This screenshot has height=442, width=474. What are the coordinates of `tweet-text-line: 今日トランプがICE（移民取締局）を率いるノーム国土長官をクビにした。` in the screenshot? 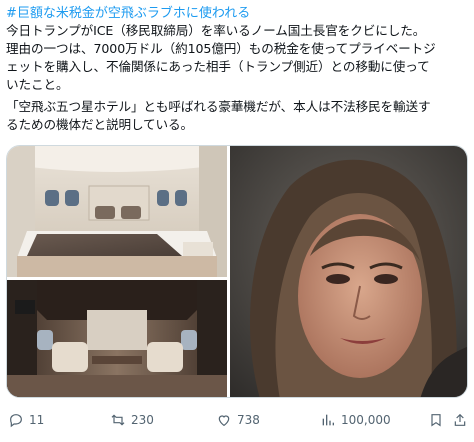 It's located at (216, 30).